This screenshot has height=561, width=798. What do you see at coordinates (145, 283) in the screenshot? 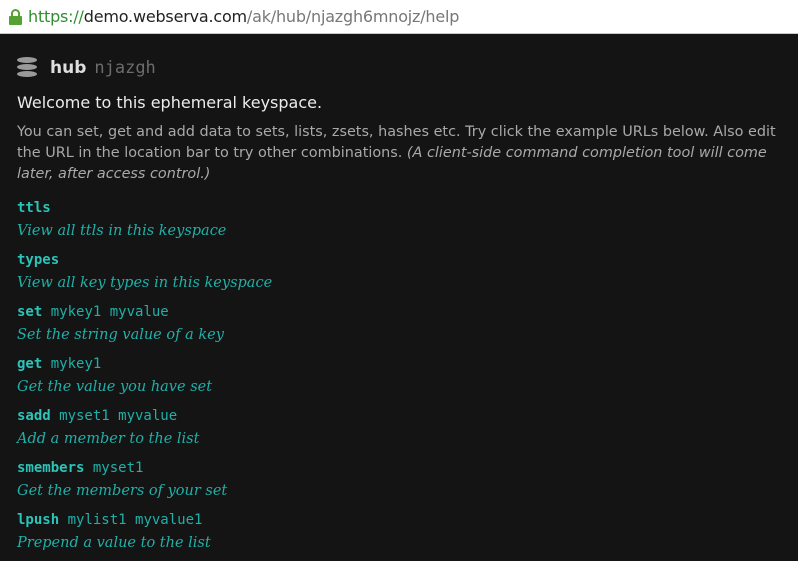
I see `command-description: View all key types in this keyspace` at bounding box center [145, 283].